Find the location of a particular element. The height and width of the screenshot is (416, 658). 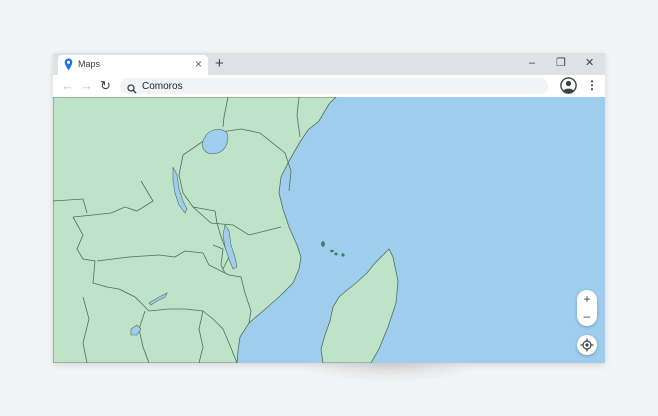

address-bar is located at coordinates (334, 86).